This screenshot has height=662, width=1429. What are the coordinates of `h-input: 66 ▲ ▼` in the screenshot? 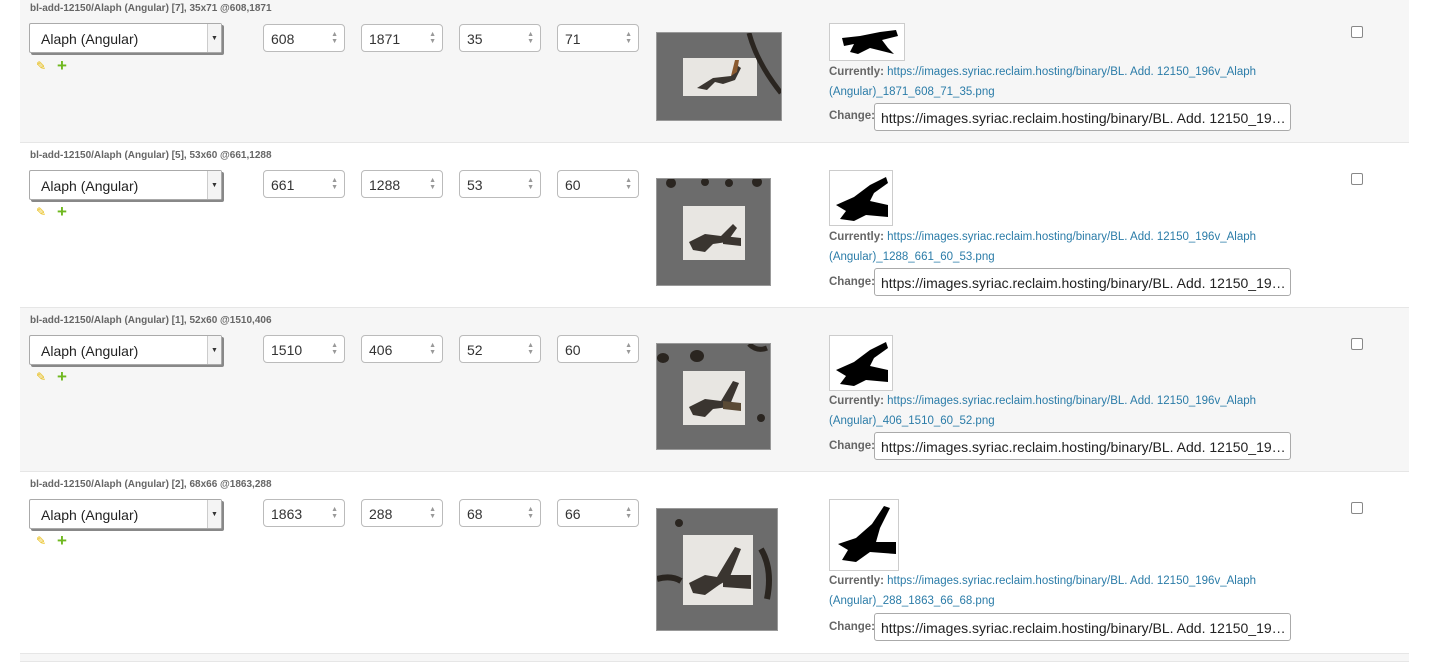 It's located at (598, 513).